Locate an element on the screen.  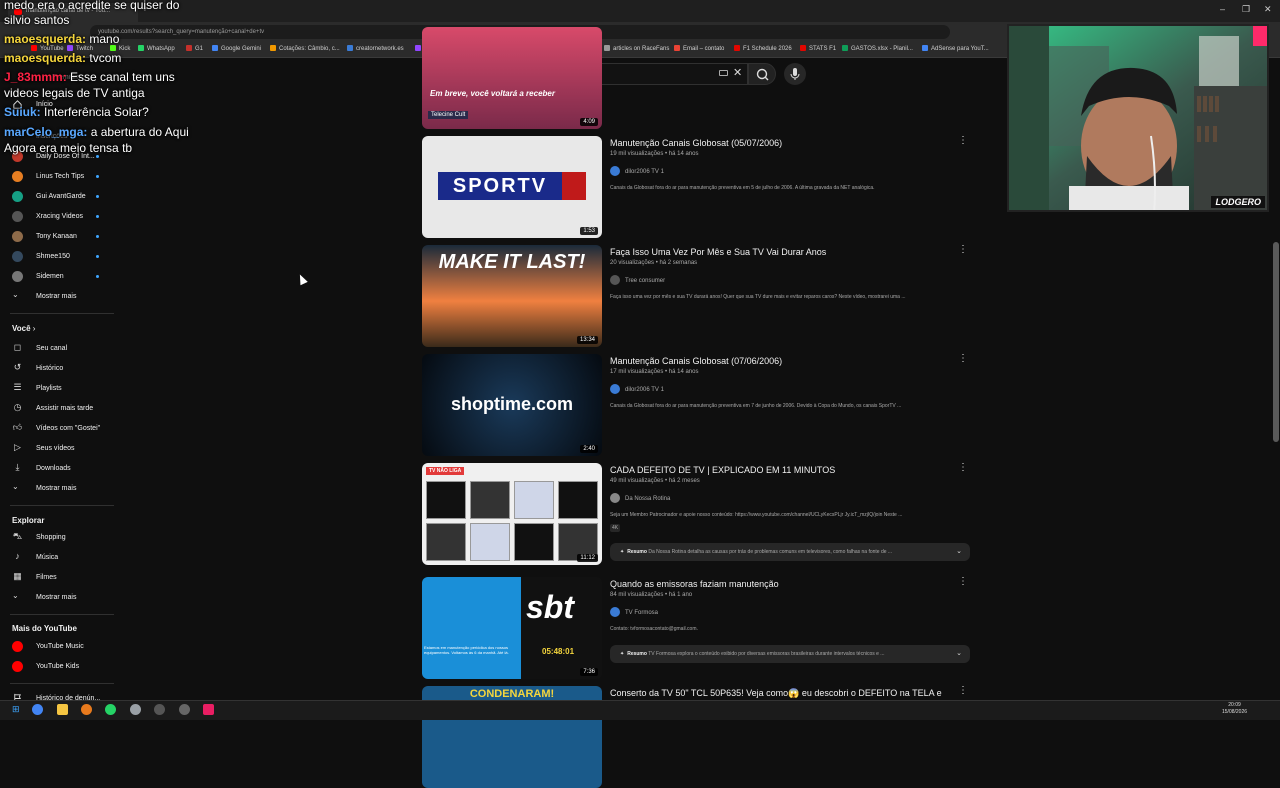
firefox-icon is located at coordinates (86, 709).